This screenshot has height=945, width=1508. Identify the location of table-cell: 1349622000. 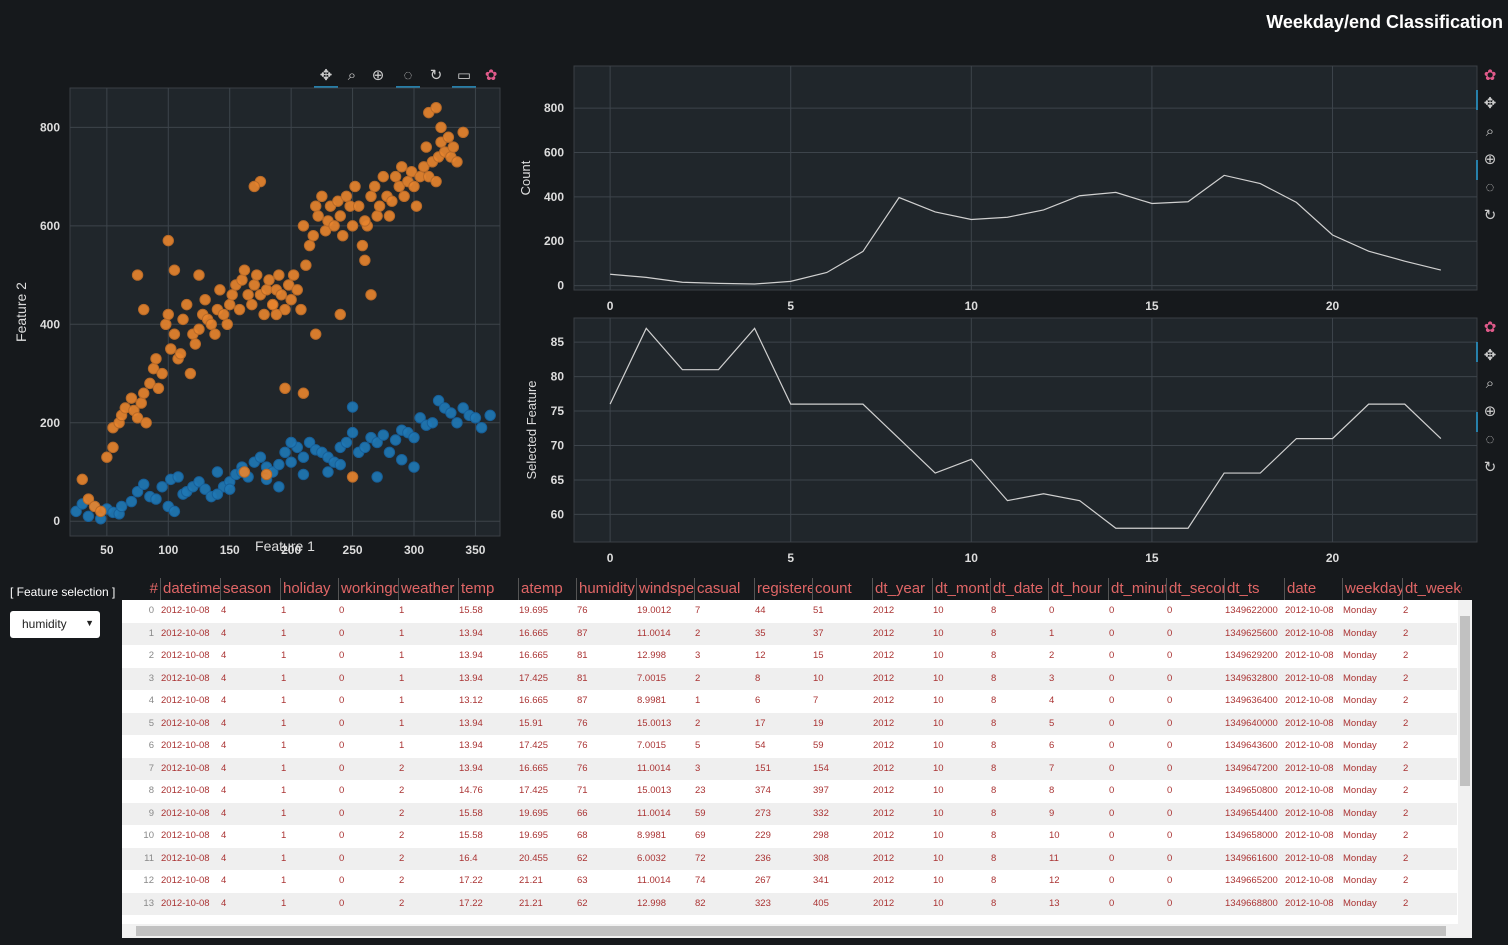
(1251, 610).